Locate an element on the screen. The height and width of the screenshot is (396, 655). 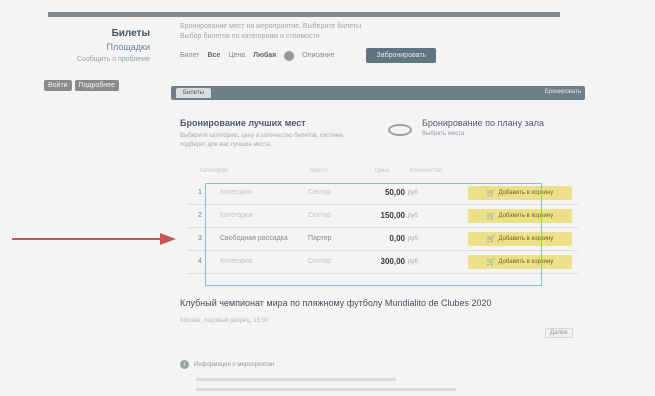
book-plan-link: Выбрать места is located at coordinates (483, 134).